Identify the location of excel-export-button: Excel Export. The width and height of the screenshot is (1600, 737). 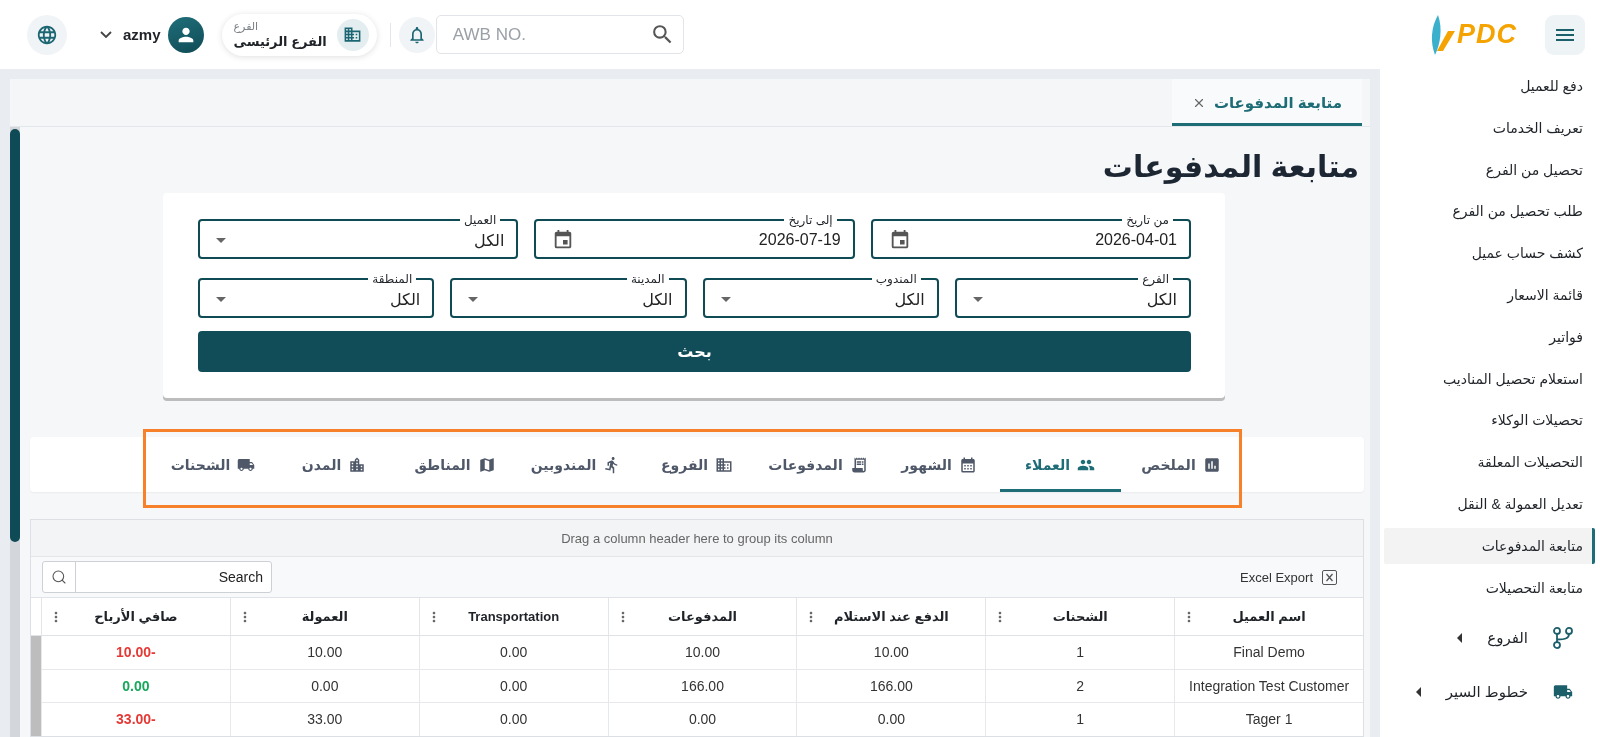
(1288, 577).